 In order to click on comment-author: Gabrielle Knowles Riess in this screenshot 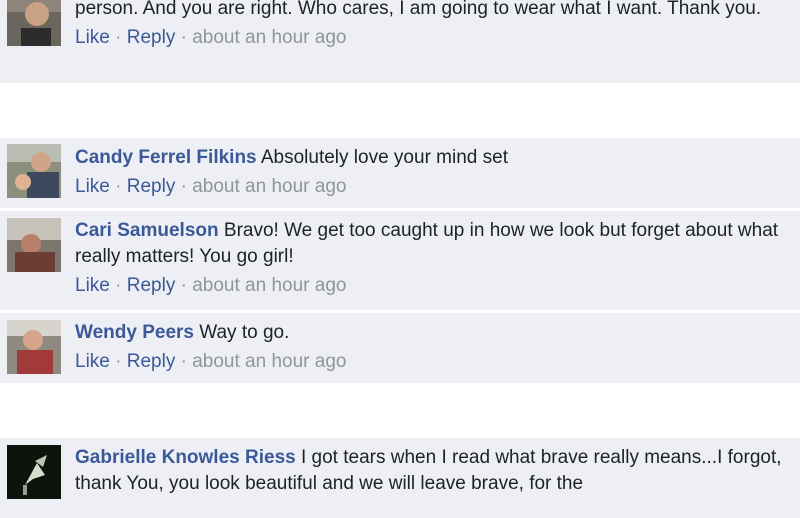, I will do `click(185, 457)`.